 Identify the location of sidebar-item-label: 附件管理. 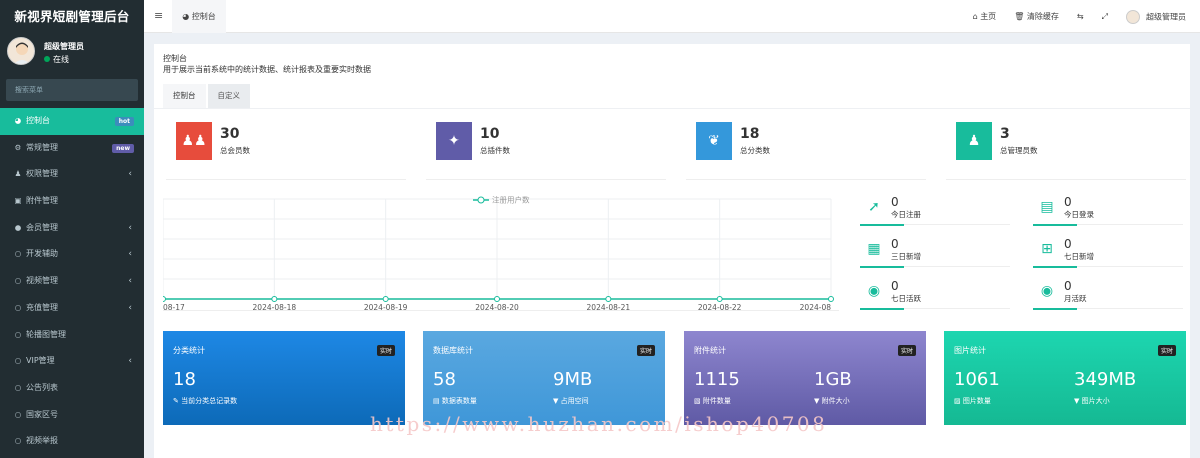
(42, 201).